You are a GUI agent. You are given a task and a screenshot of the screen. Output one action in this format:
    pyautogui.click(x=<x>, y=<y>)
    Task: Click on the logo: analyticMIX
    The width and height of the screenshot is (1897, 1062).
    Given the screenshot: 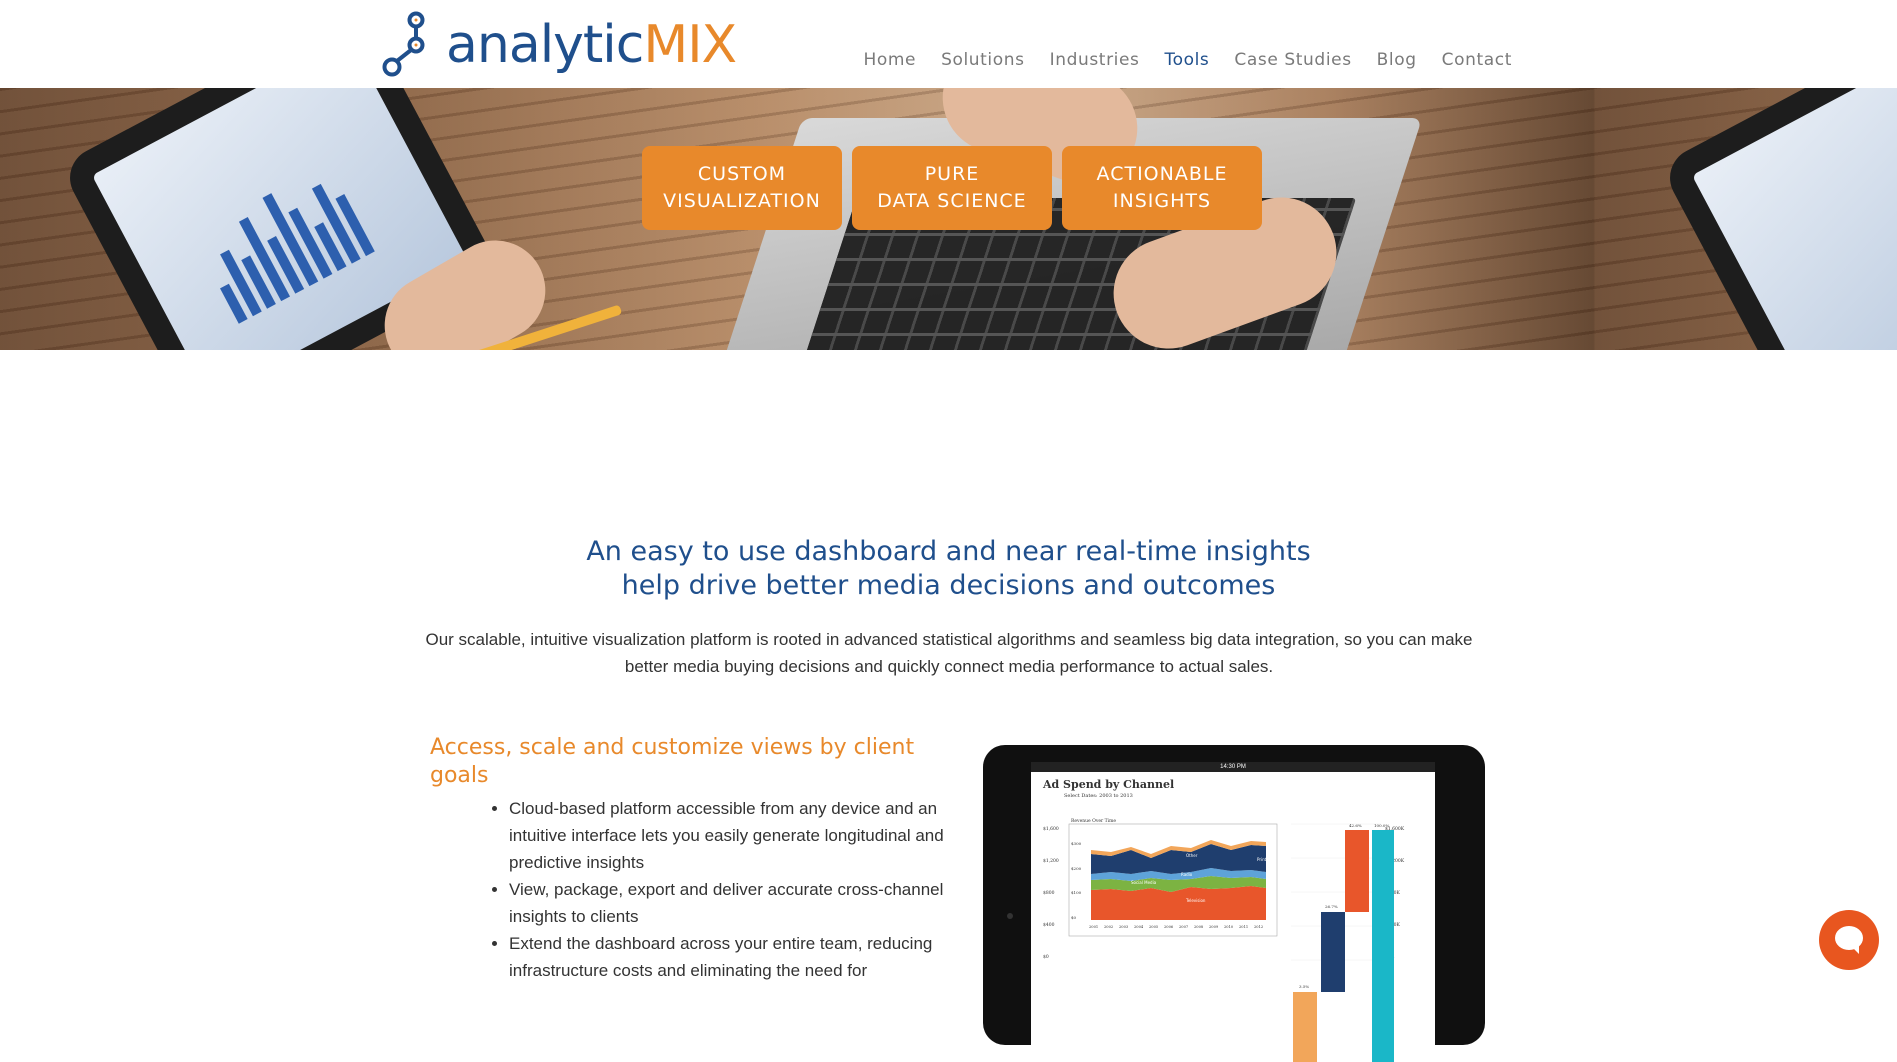 What is the action you would take?
    pyautogui.click(x=559, y=45)
    